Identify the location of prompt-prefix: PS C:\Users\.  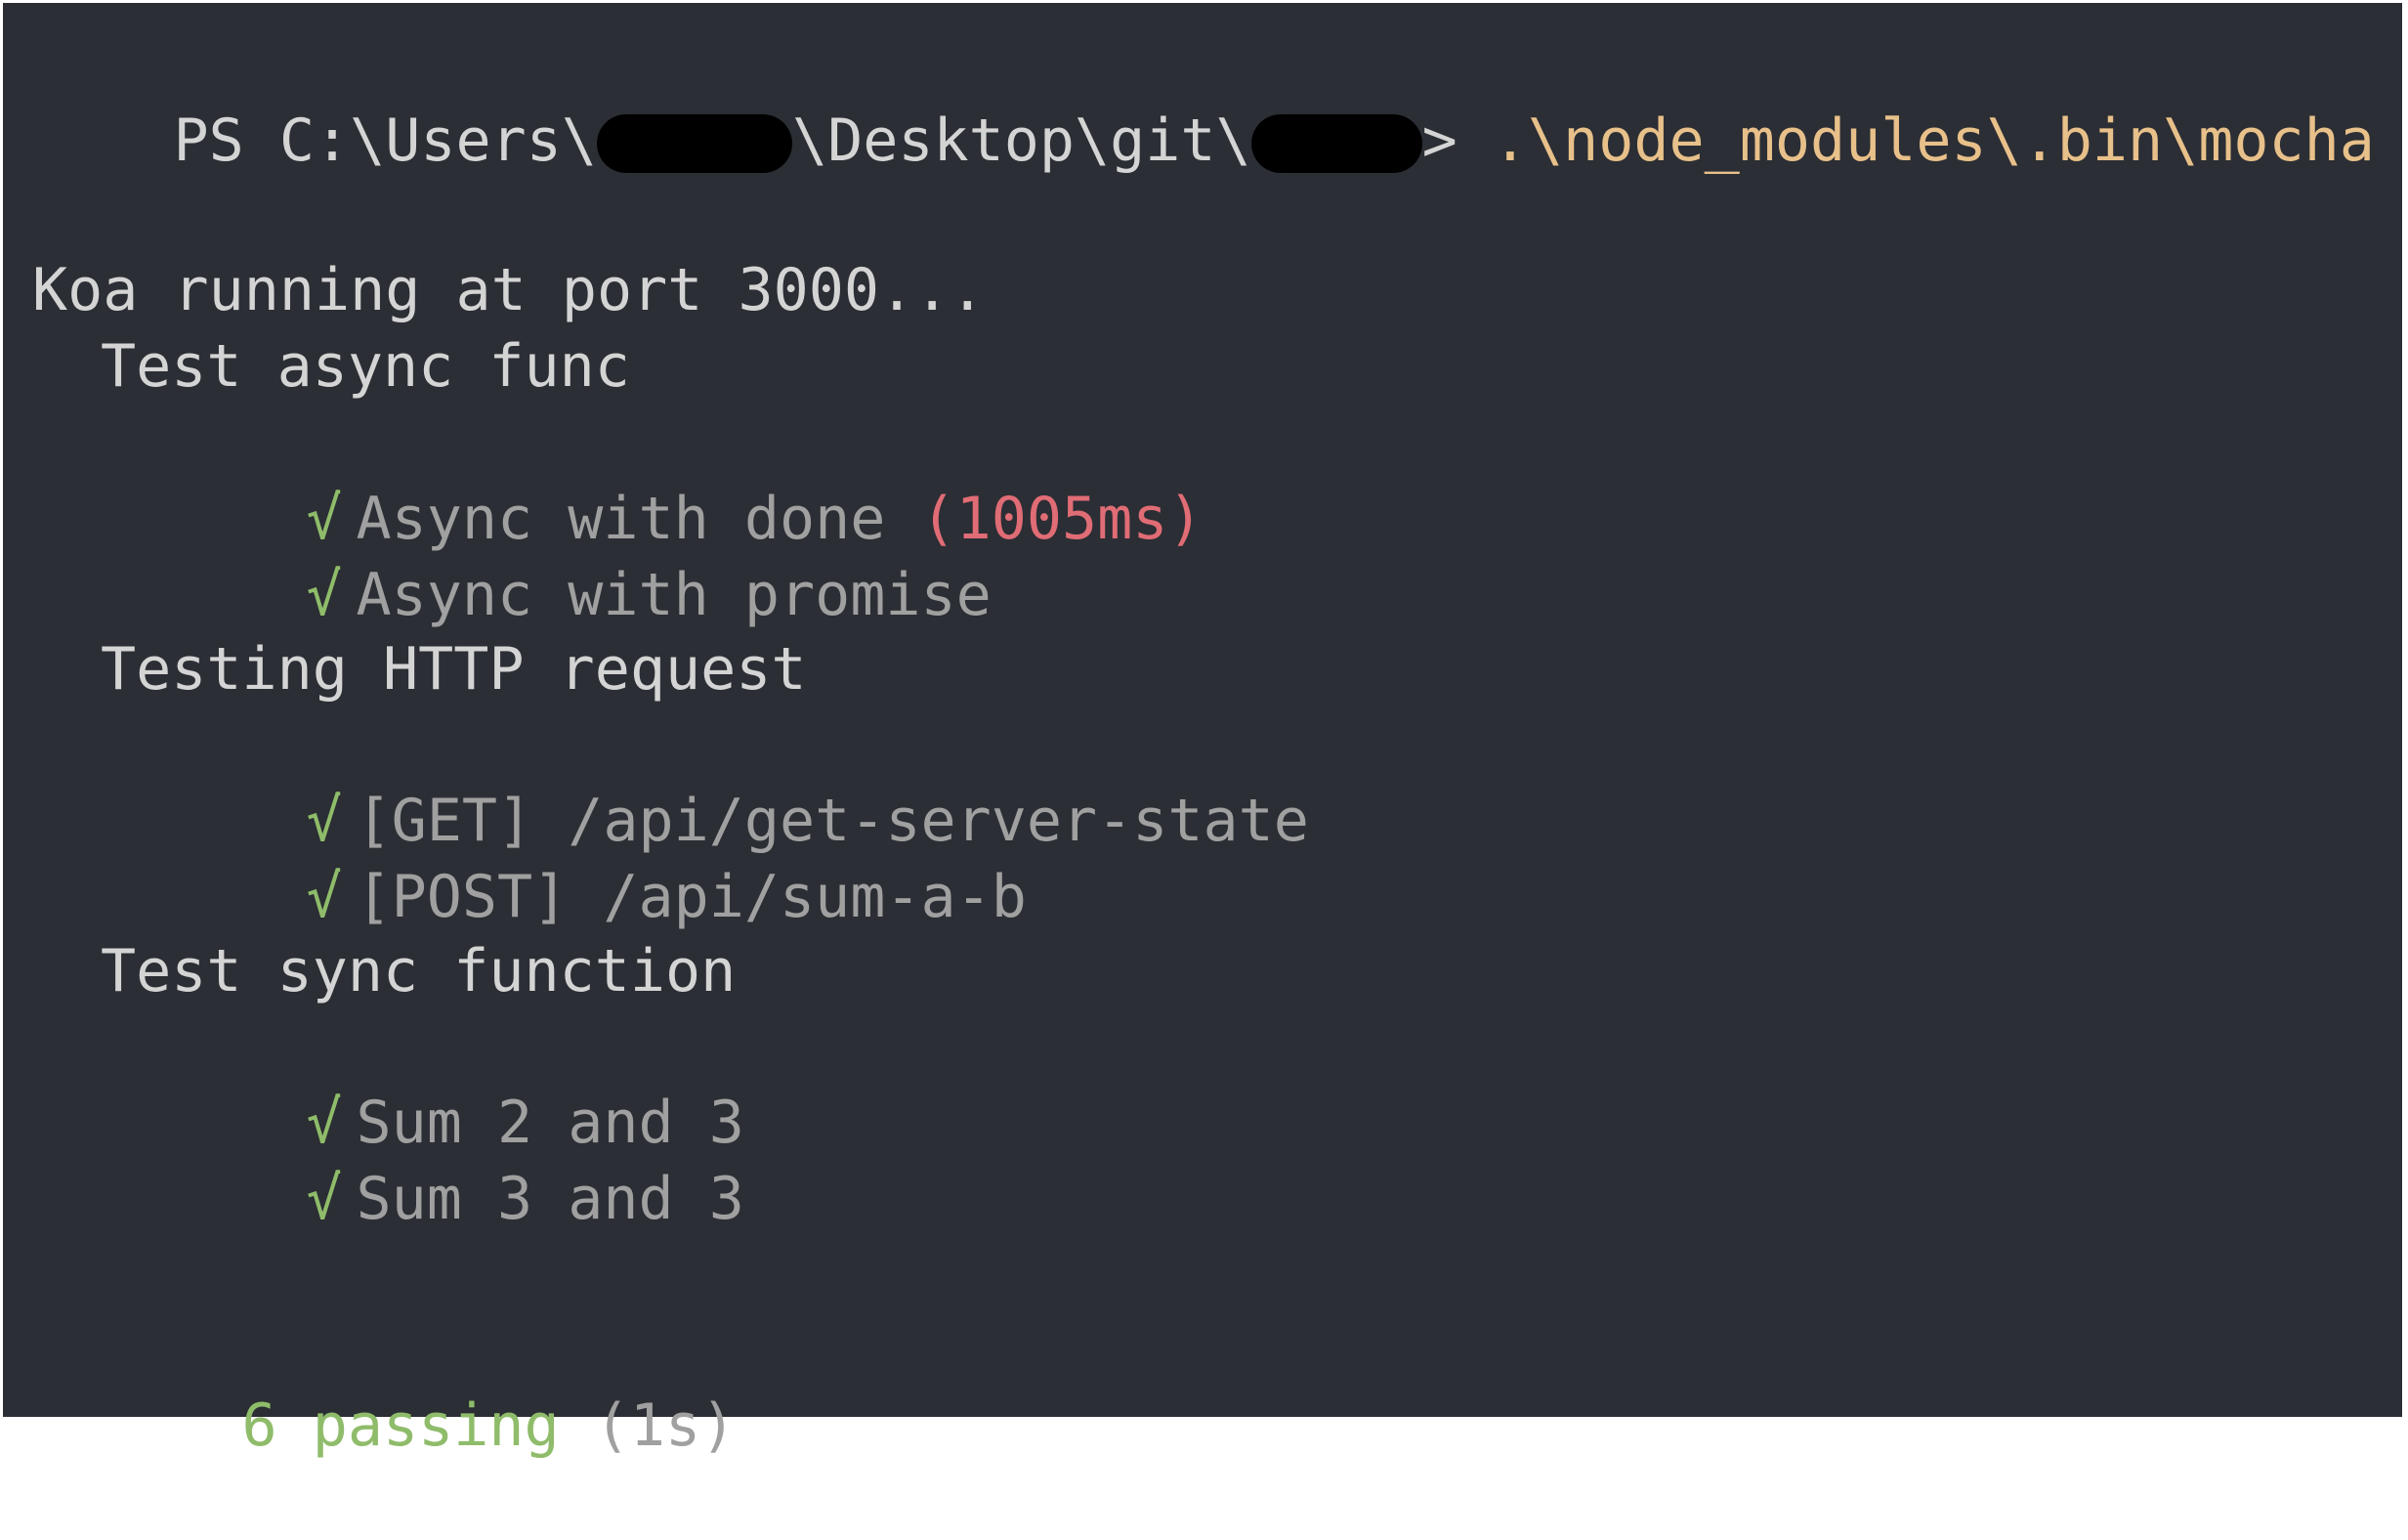
(385, 141).